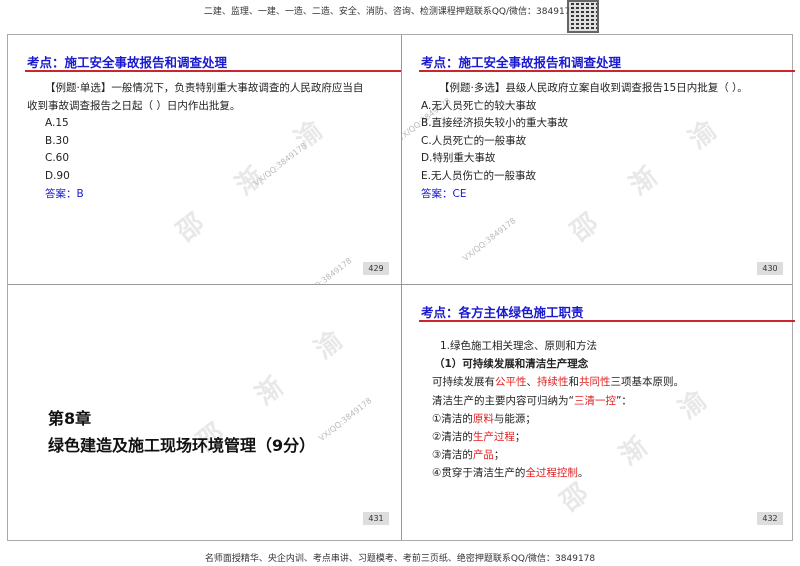 Image resolution: width=800 pixels, height=566 pixels. Describe the element at coordinates (134, 105) in the screenshot. I see `question-text: 收到事故调查报告之日起（ ）日内作出批复。` at that location.